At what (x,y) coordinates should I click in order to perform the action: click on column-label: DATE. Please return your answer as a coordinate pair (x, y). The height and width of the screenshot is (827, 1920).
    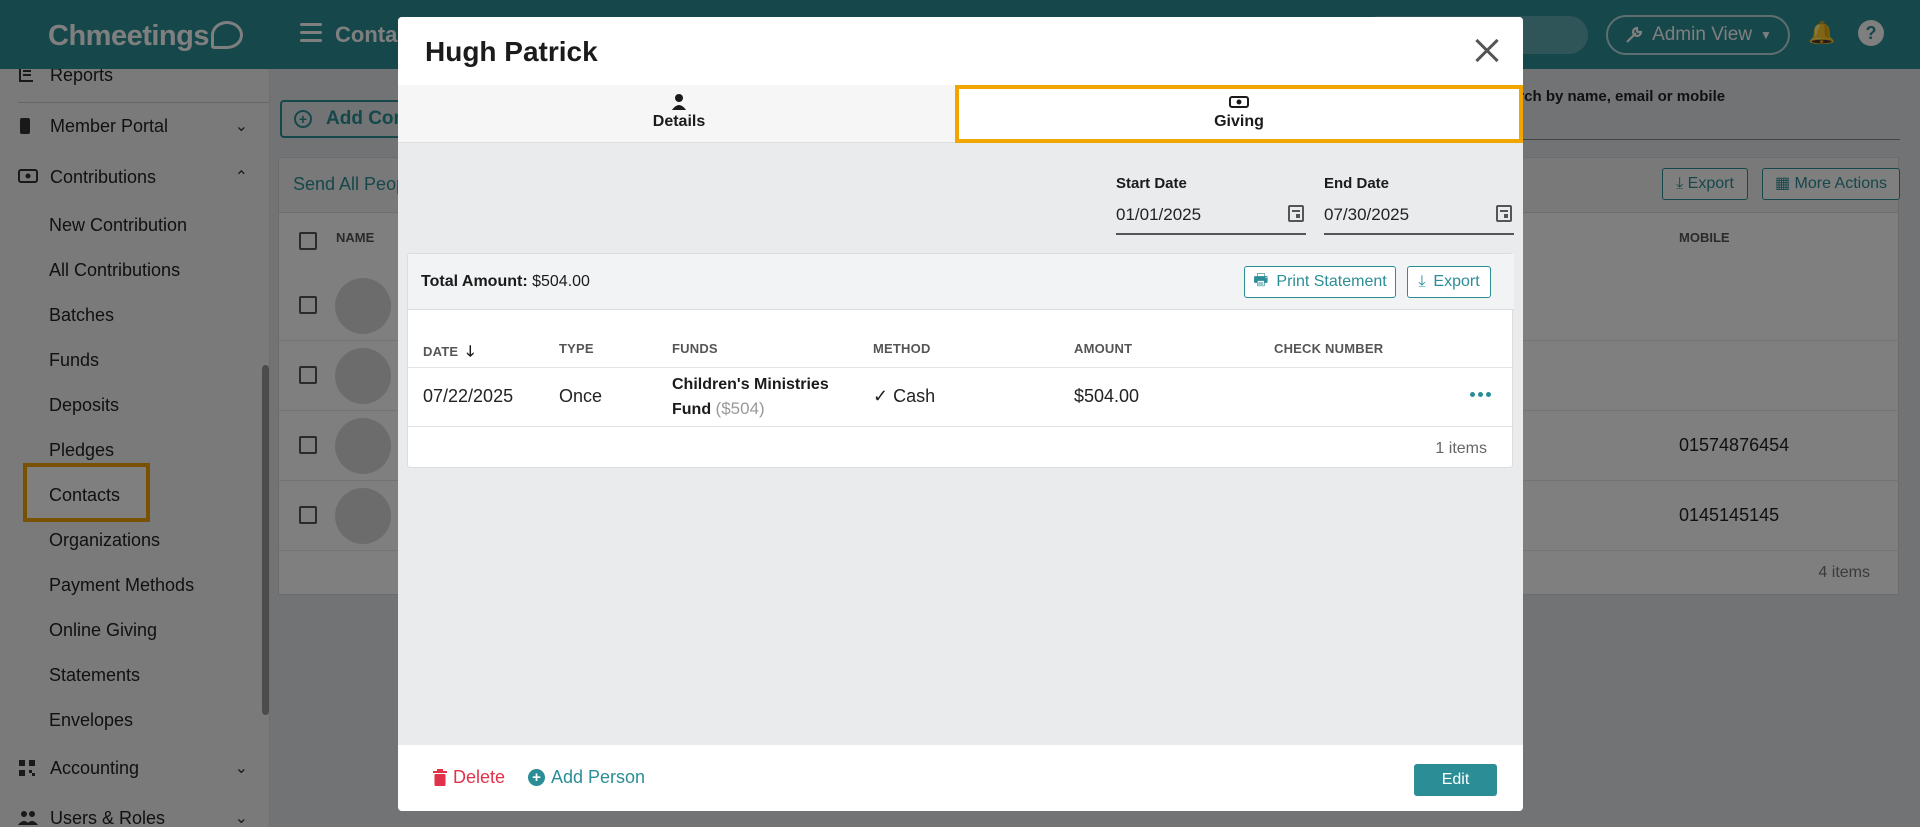
    Looking at the image, I should click on (441, 351).